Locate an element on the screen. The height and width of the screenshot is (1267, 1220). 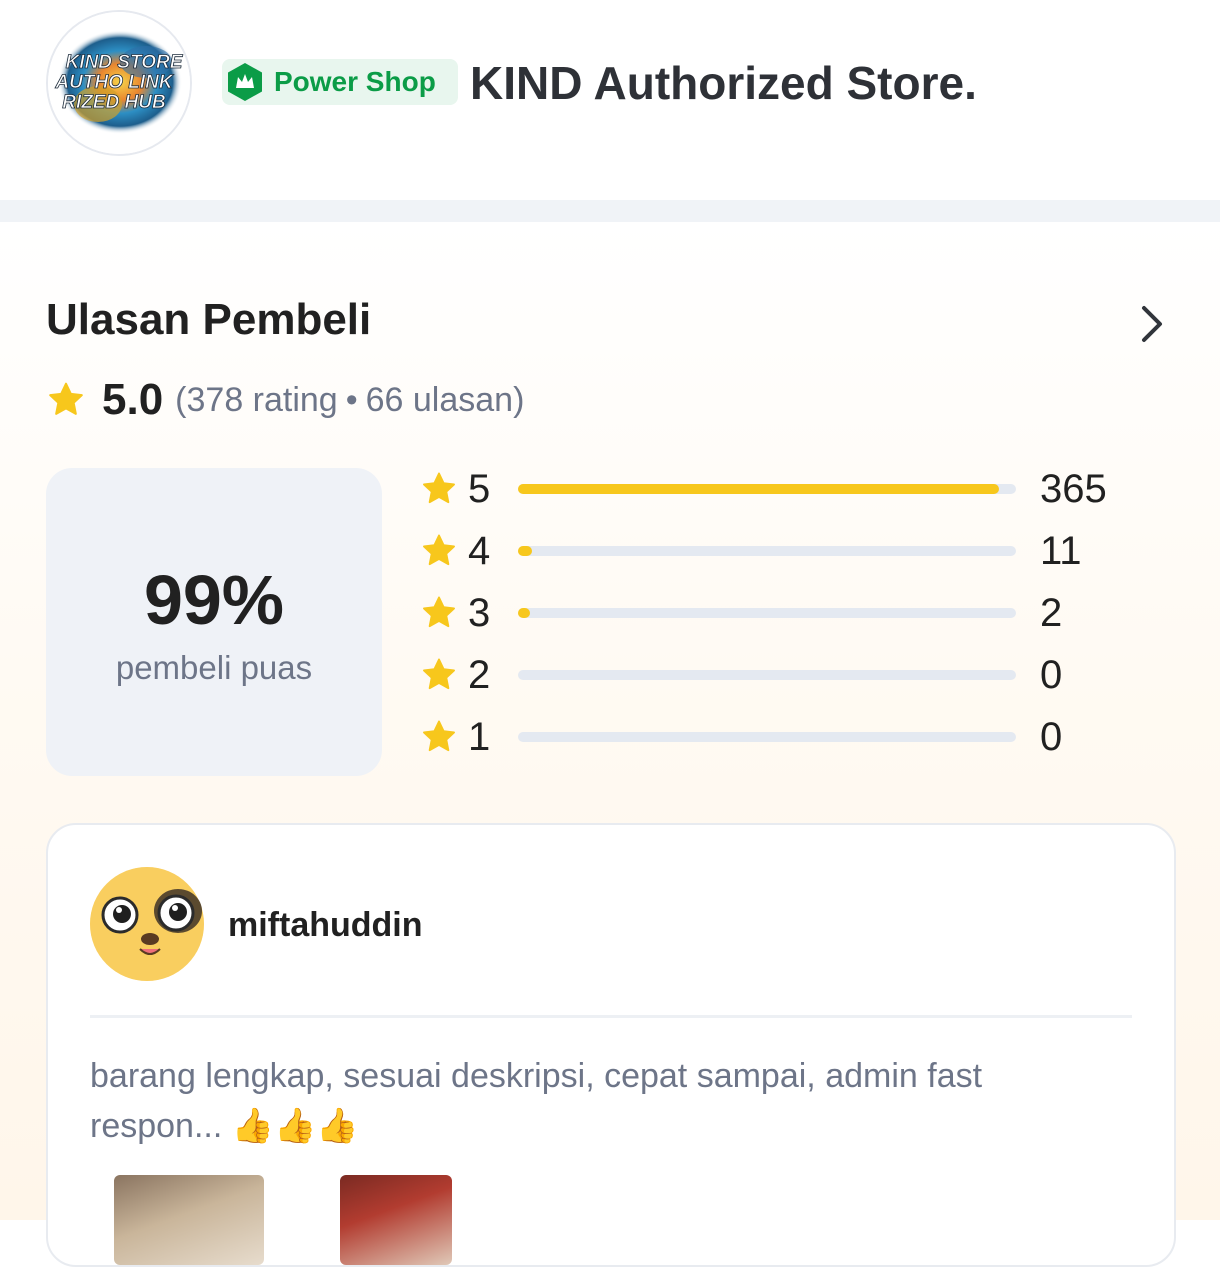
power-shop-icon is located at coordinates (245, 82).